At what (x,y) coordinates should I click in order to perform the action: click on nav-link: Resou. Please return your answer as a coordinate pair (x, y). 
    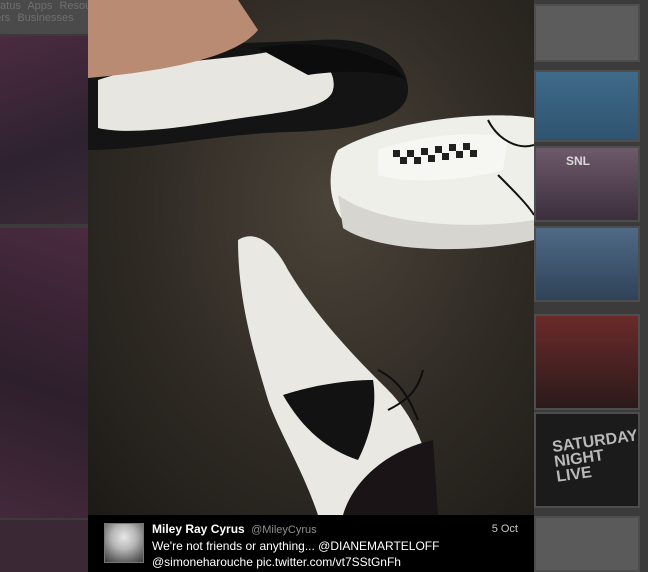
    Looking at the image, I should click on (75, 6).